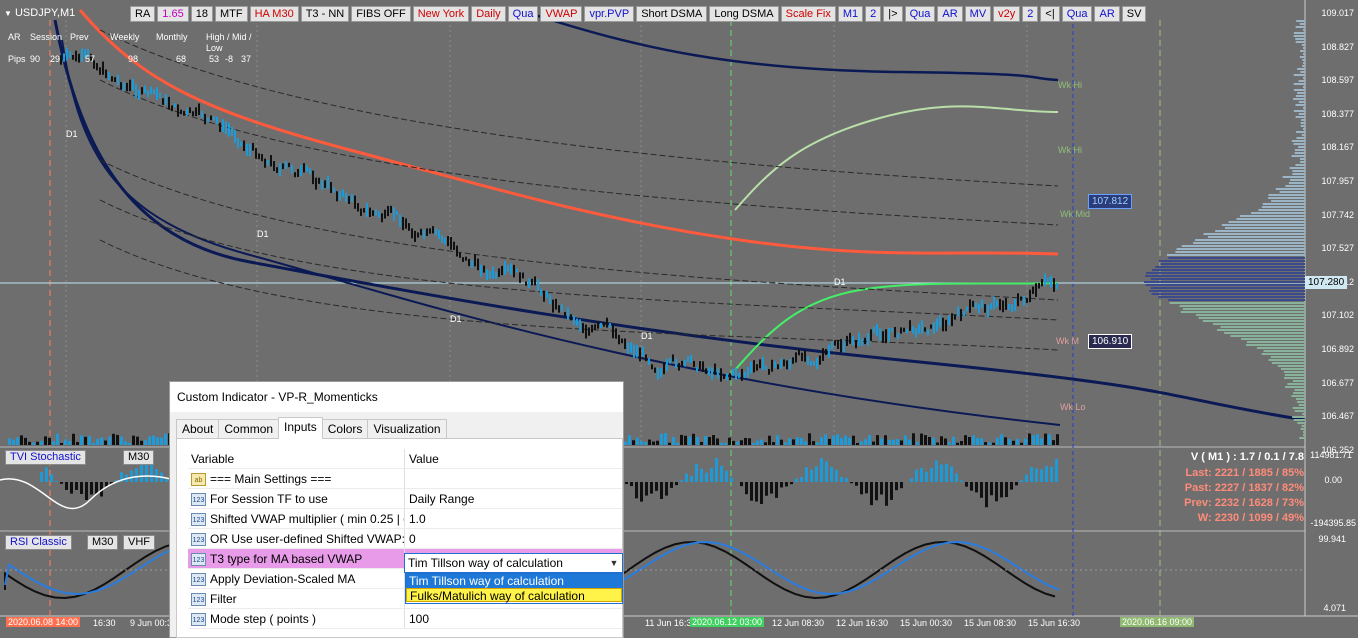  I want to click on subwindow1-name: TVI Stochastic, so click(45, 457).